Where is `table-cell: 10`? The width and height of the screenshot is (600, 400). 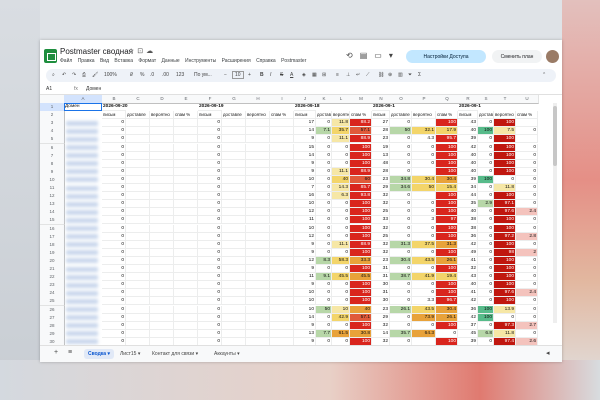 table-cell: 10 is located at coordinates (305, 301).